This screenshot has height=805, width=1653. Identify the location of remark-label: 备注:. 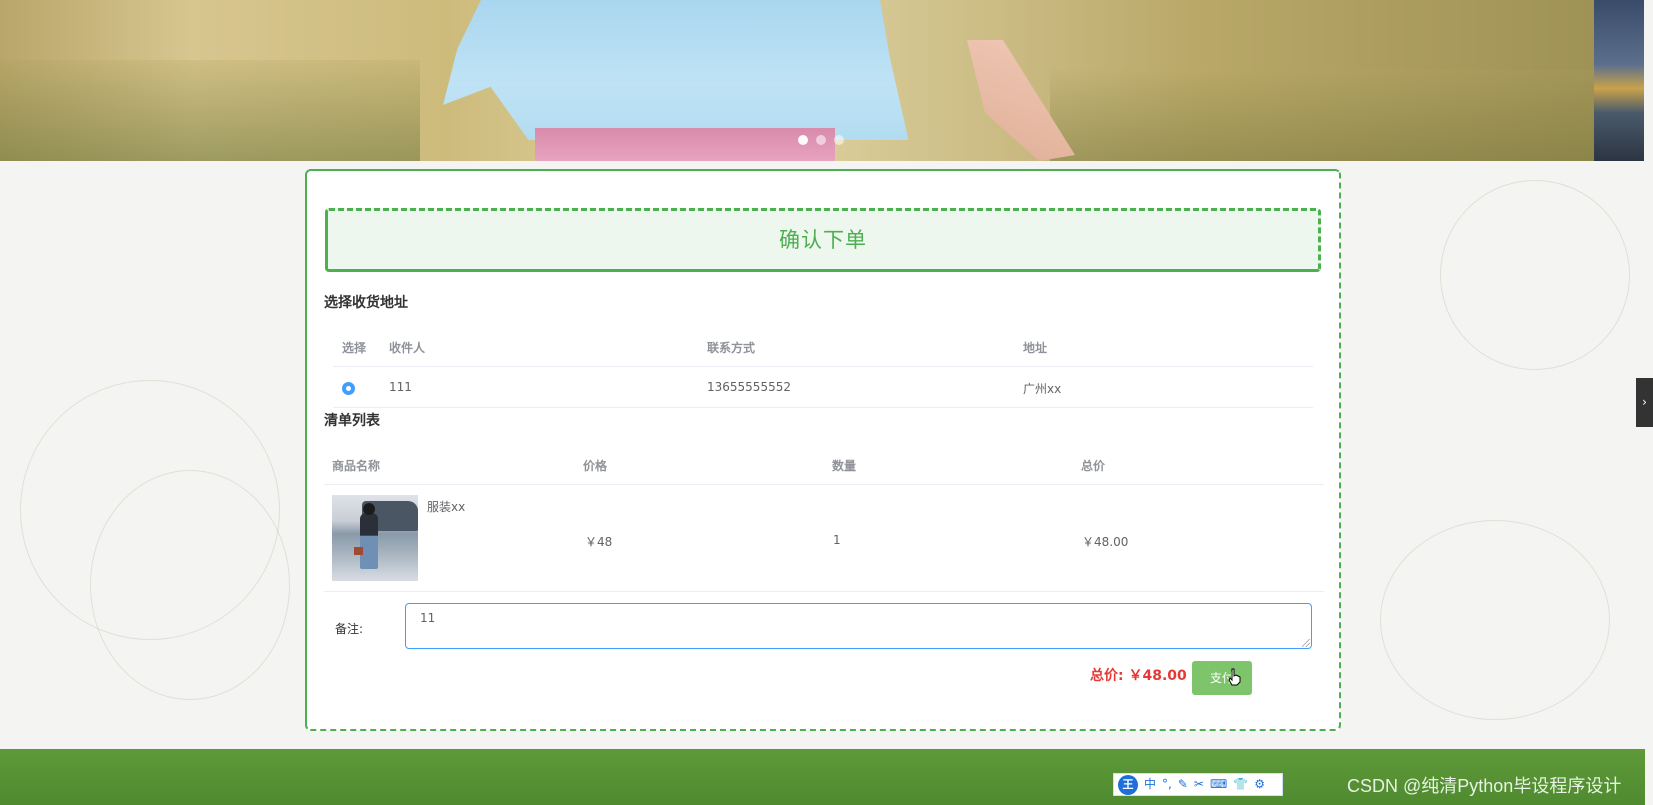
(349, 629).